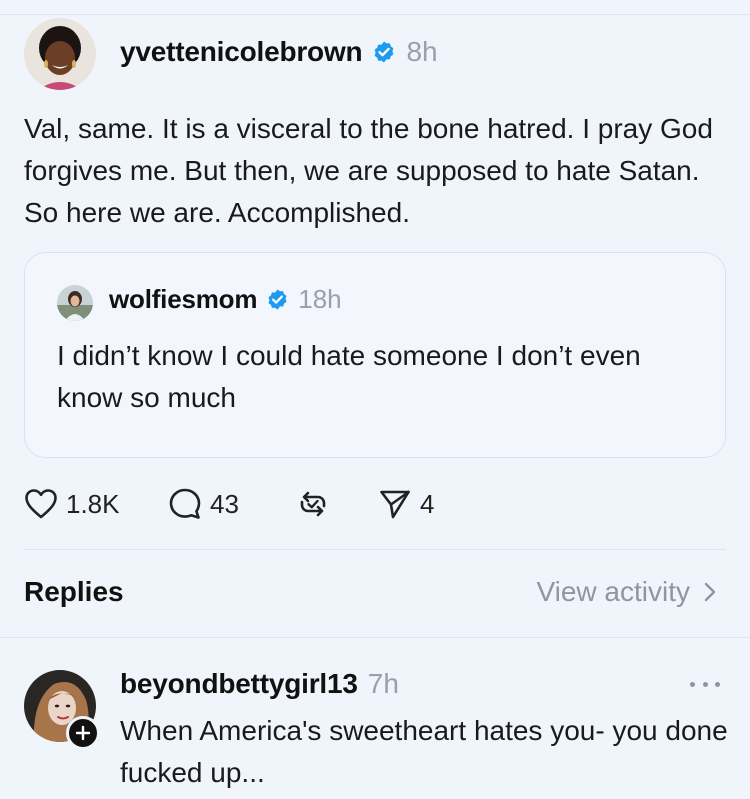 The image size is (750, 799). Describe the element at coordinates (203, 504) in the screenshot. I see `reply-button: 43` at that location.